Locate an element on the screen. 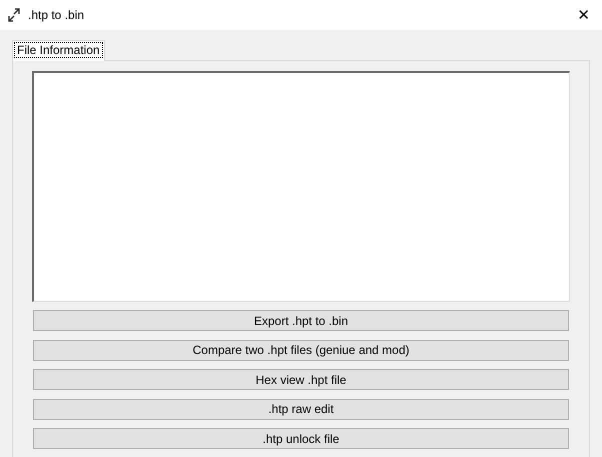 The width and height of the screenshot is (602, 457). action-button: Compare two .hpt files (geniue and mod) is located at coordinates (301, 350).